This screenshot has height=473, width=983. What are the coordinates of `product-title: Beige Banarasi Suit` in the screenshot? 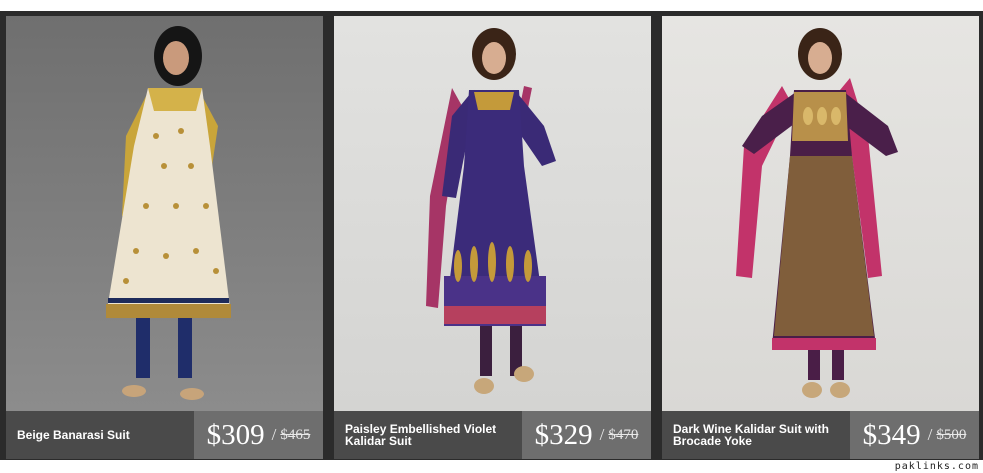 It's located at (104, 435).